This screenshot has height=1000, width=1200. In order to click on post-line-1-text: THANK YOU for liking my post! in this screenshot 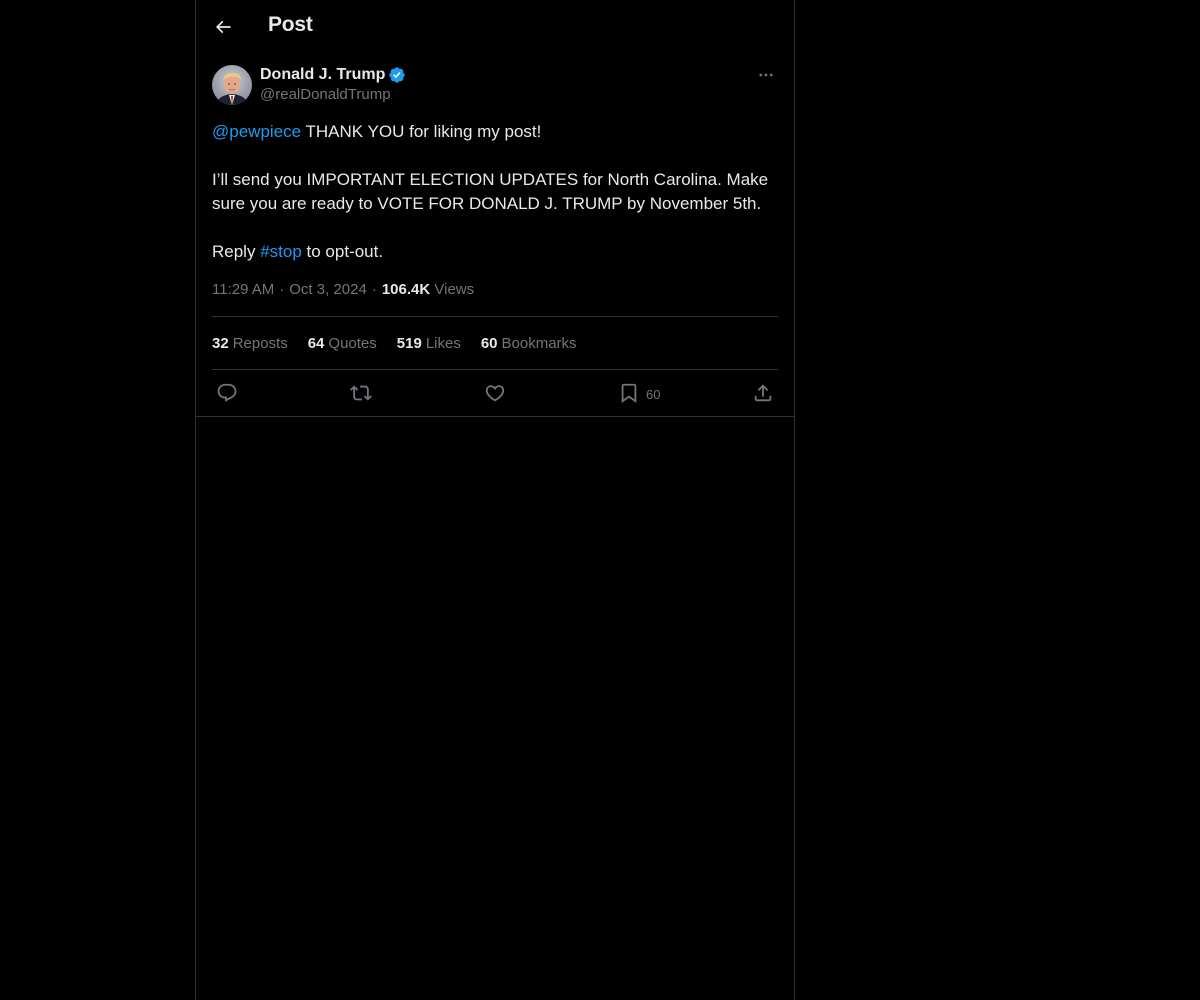, I will do `click(421, 131)`.